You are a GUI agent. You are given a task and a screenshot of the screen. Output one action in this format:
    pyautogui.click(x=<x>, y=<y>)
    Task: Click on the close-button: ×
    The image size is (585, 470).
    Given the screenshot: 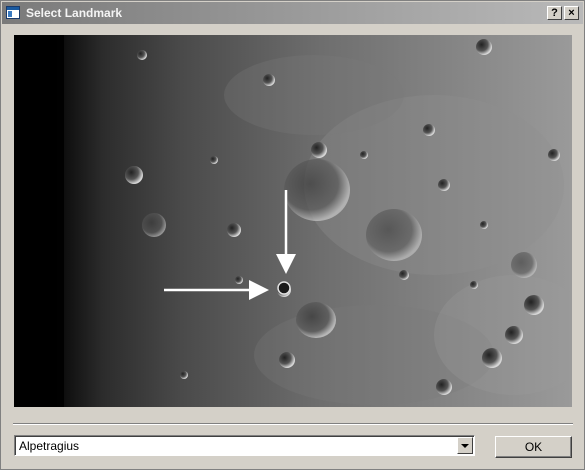 What is the action you would take?
    pyautogui.click(x=571, y=13)
    